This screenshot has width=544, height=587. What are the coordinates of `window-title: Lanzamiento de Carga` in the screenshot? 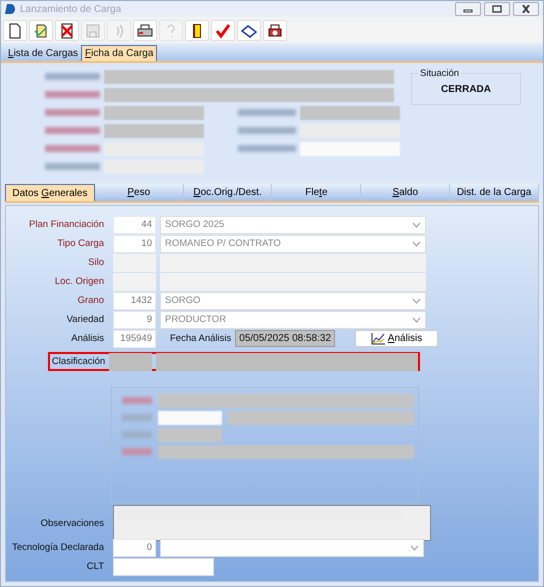 It's located at (71, 9).